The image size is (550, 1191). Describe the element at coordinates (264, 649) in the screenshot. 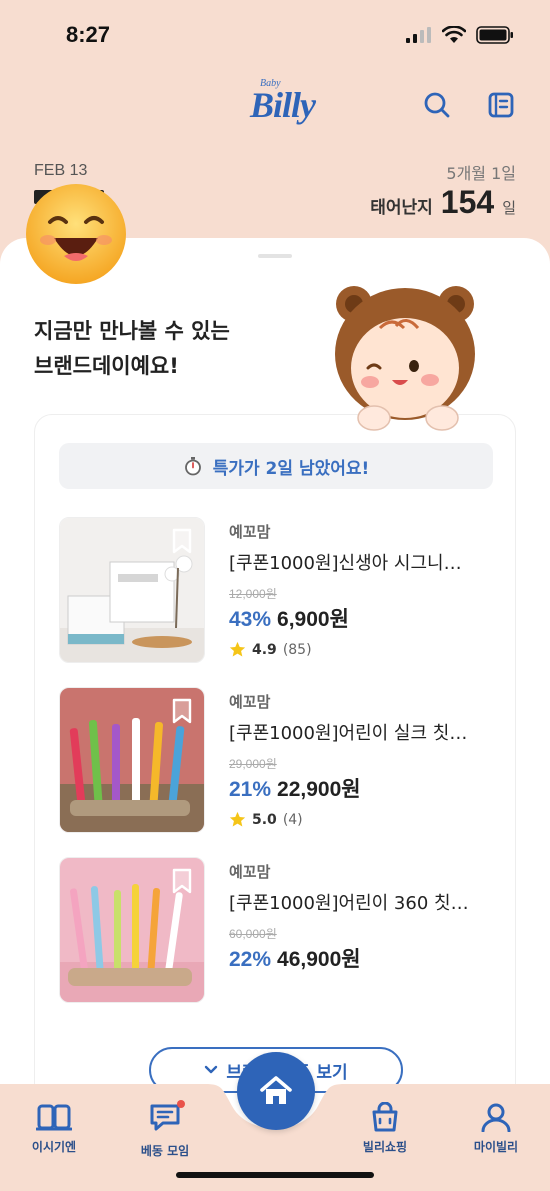

I see `rating-value: 4.9` at that location.